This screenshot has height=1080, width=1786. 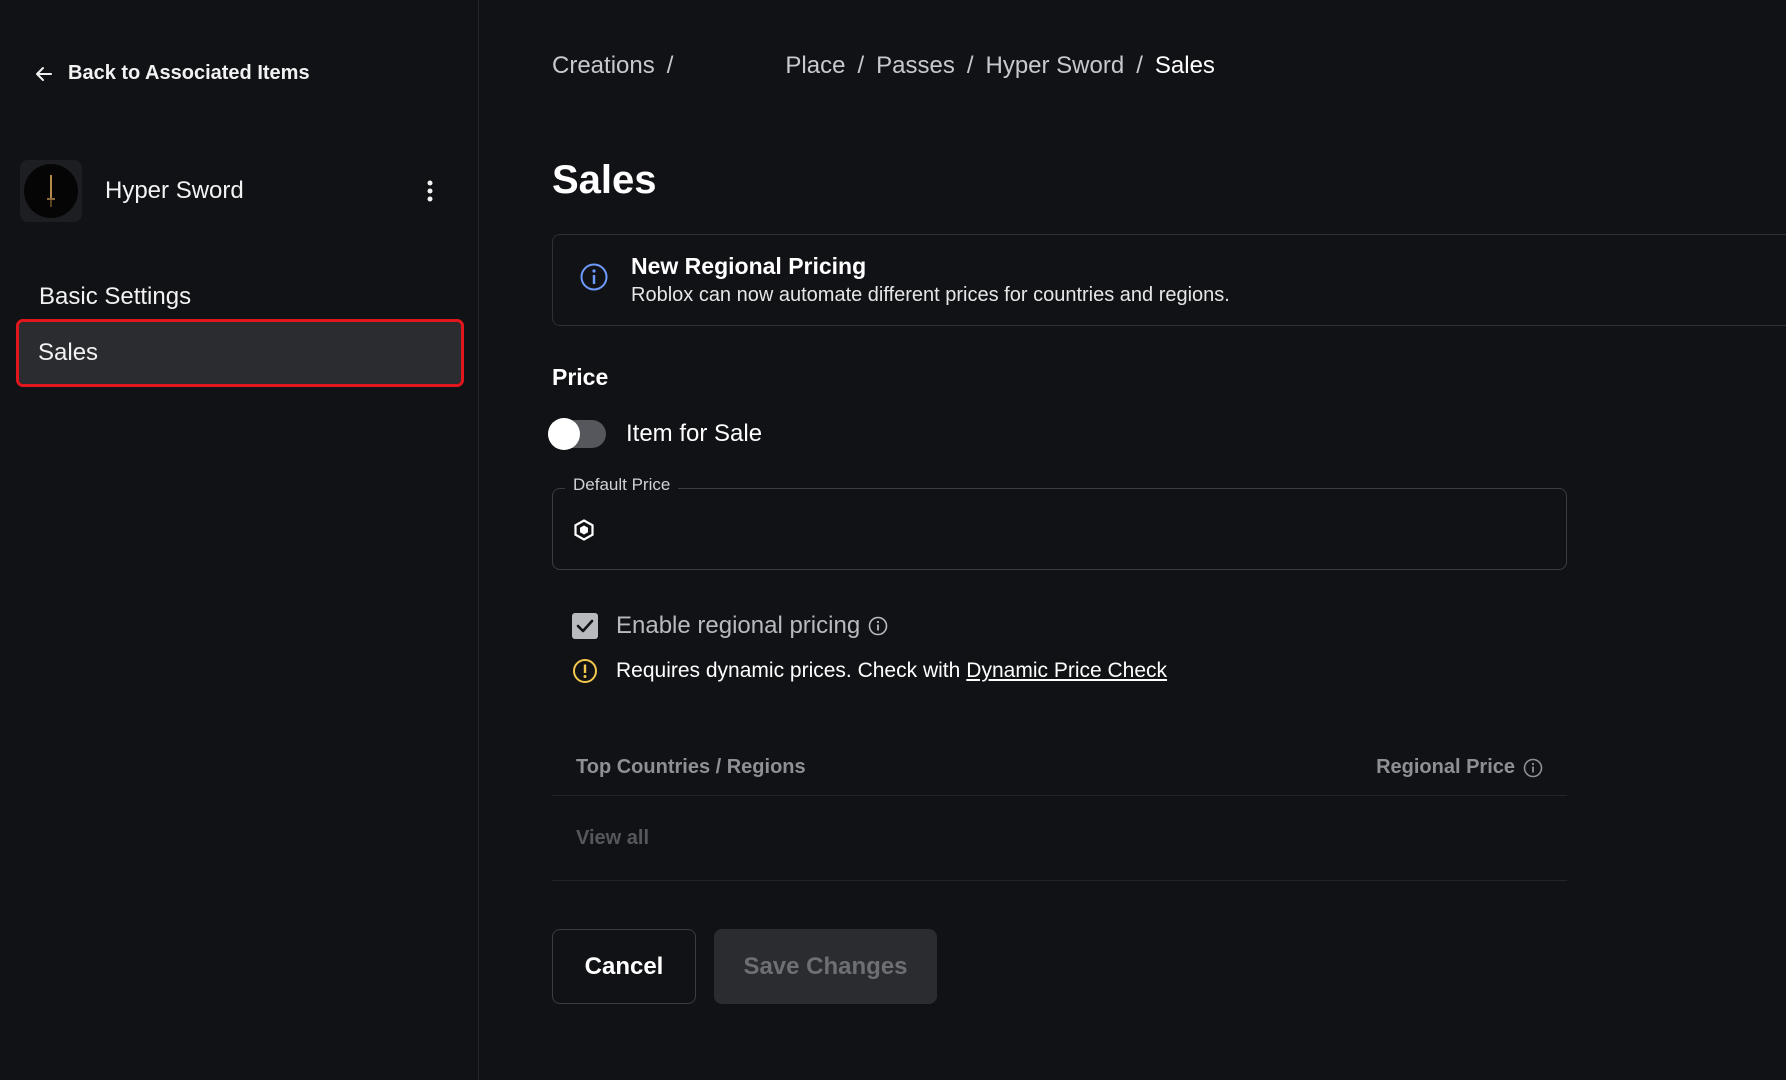 I want to click on view-all-link: View all, so click(x=612, y=838).